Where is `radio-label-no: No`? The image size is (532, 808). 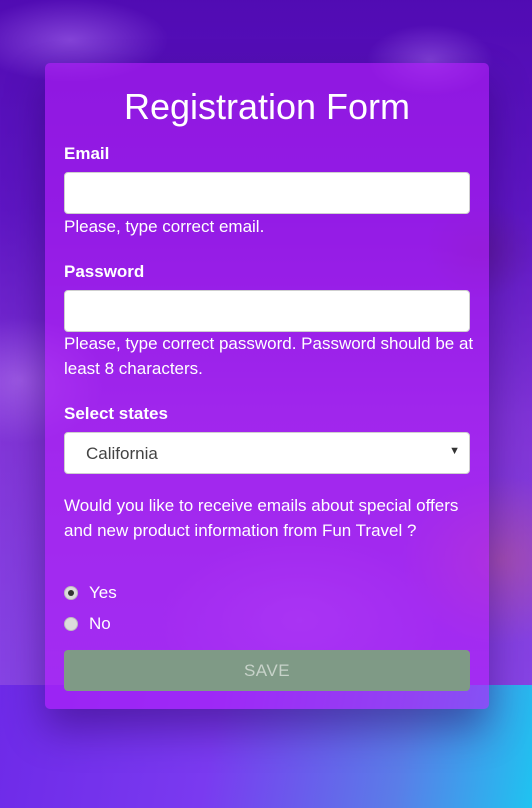 radio-label-no: No is located at coordinates (100, 623).